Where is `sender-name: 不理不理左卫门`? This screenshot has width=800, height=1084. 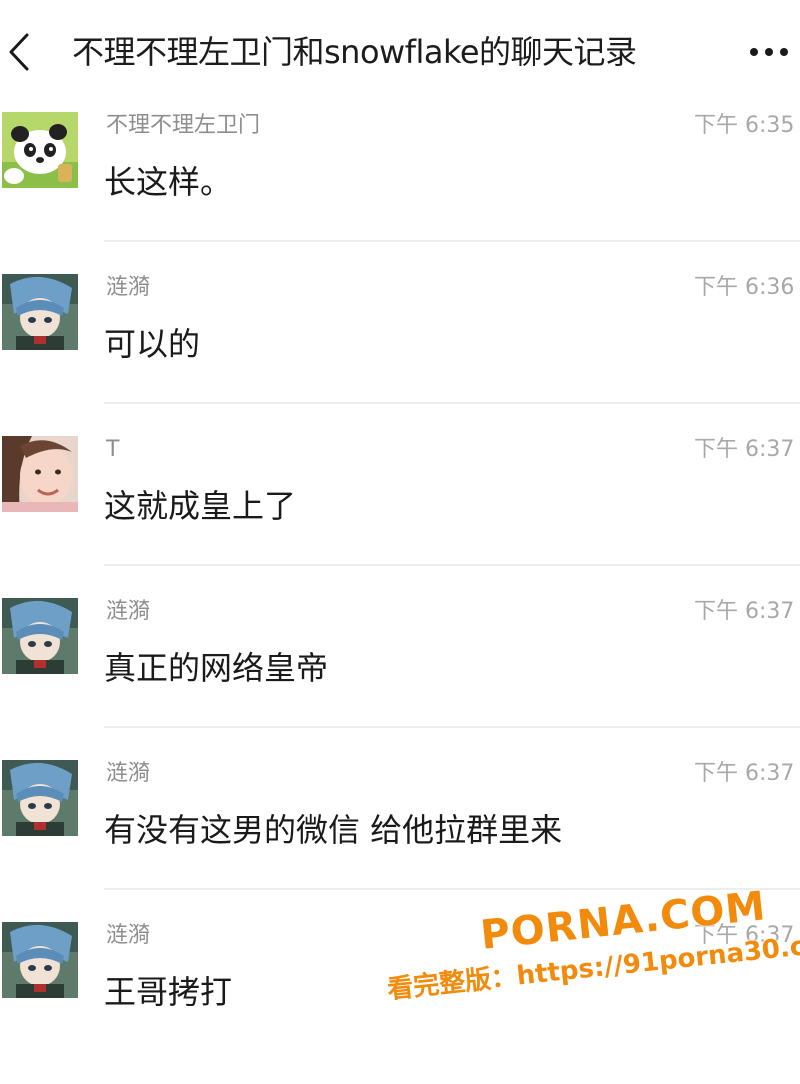
sender-name: 不理不理左卫门 is located at coordinates (183, 125).